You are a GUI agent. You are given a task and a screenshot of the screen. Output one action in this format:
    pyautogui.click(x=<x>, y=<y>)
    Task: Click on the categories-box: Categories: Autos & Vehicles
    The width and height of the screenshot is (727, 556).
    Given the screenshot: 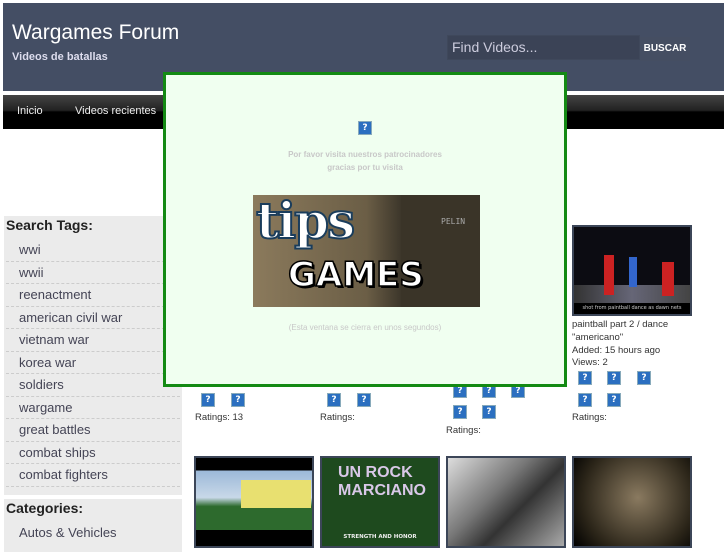 What is the action you would take?
    pyautogui.click(x=93, y=525)
    